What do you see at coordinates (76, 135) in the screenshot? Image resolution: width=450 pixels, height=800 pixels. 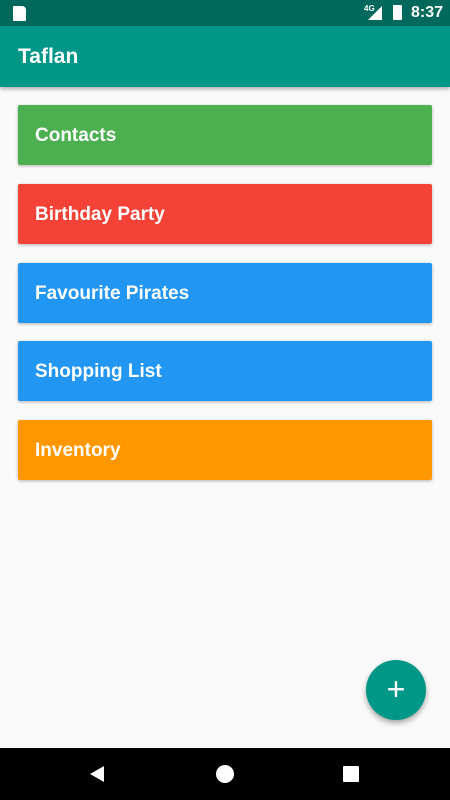 I see `list-card-label: Contacts` at bounding box center [76, 135].